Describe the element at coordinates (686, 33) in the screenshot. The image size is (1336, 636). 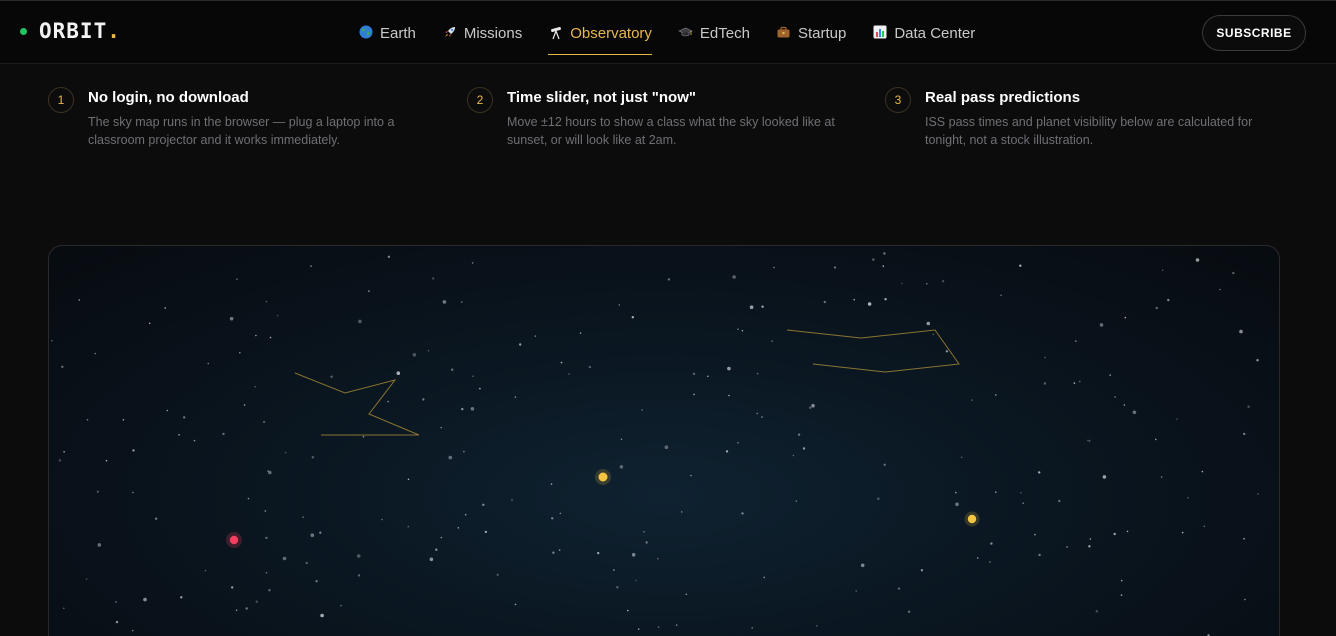
I see `graduation-cap-icon` at that location.